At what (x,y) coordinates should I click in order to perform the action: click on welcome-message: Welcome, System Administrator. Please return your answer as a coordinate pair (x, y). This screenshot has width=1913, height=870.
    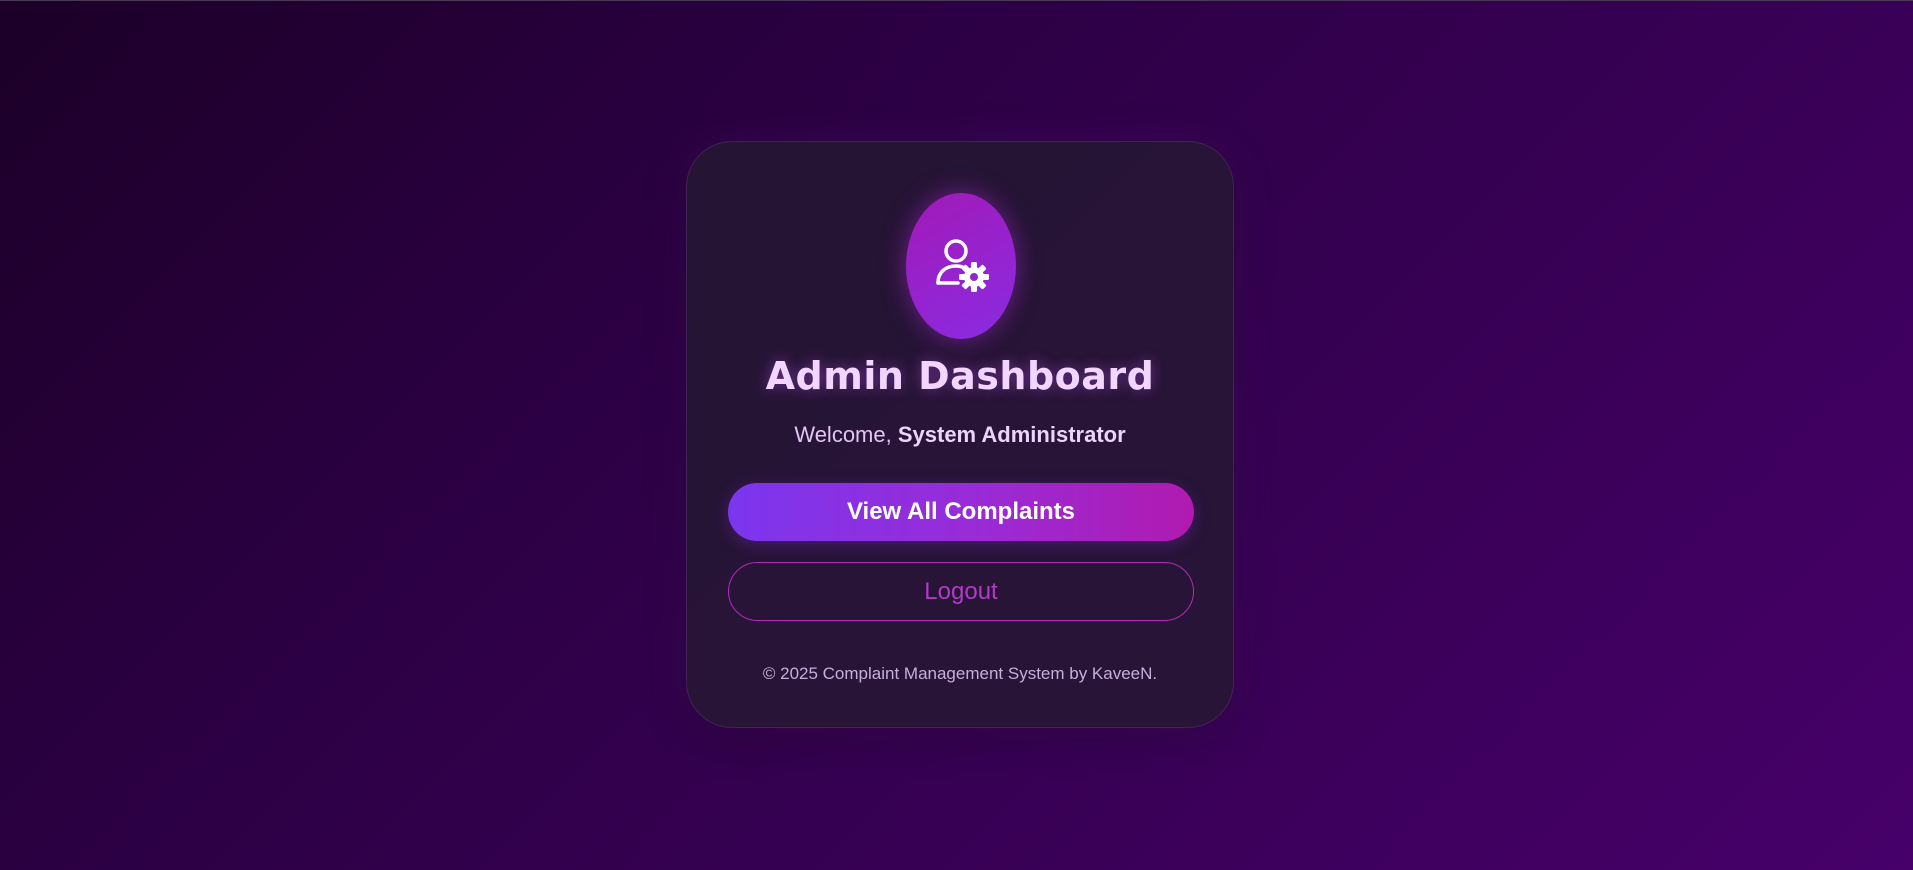
    Looking at the image, I should click on (960, 435).